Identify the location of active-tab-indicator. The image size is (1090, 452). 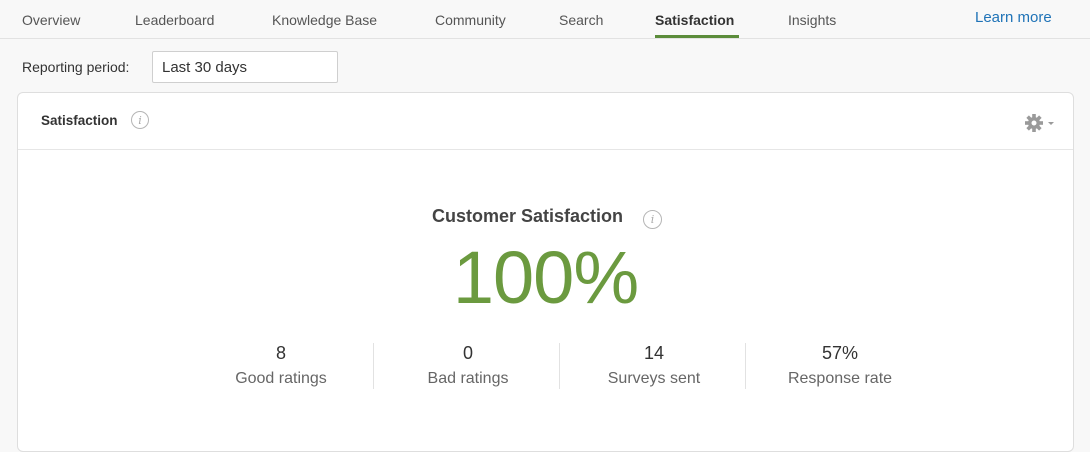
(697, 36).